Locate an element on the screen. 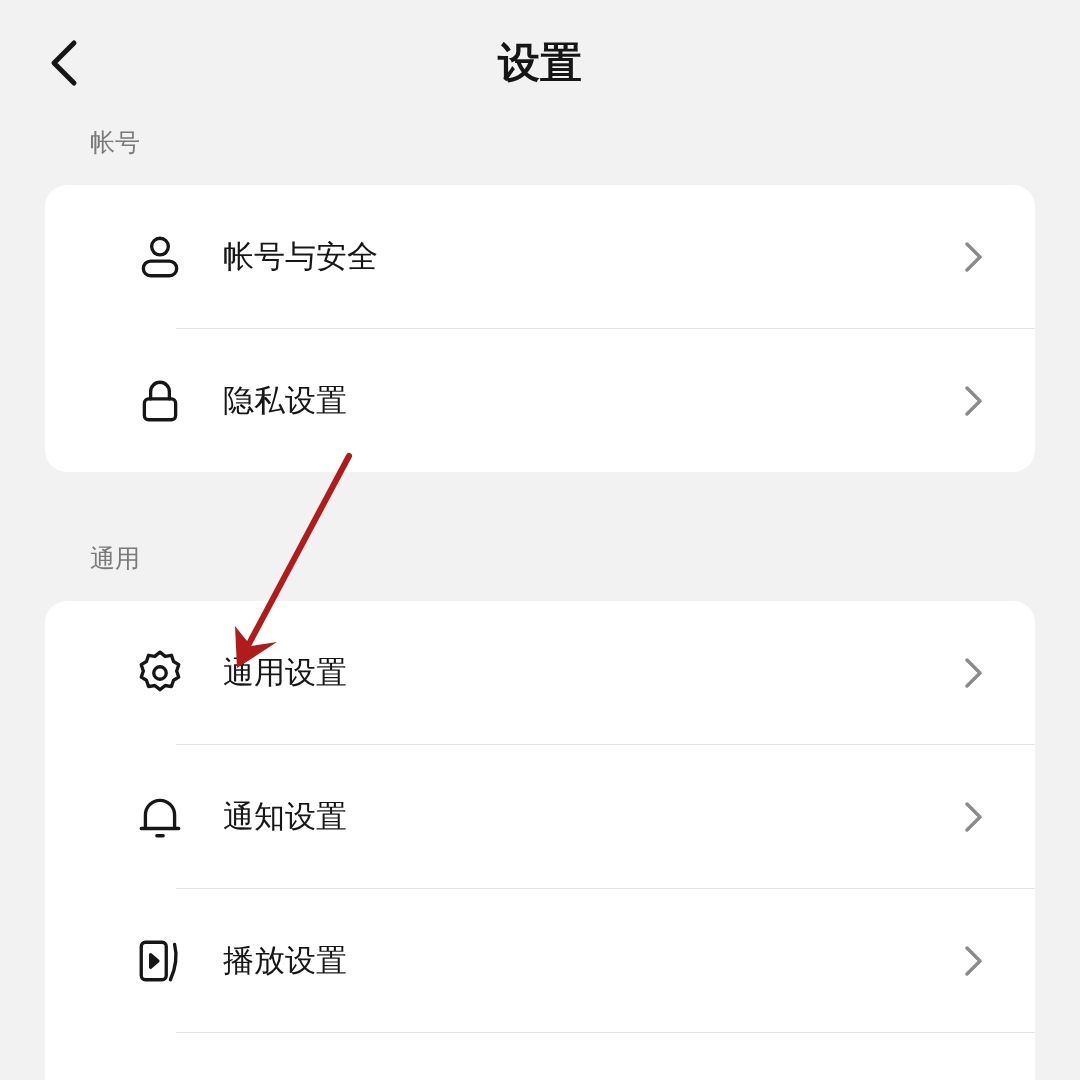 This screenshot has width=1080, height=1080. row-label: 通知设置 is located at coordinates (285, 816).